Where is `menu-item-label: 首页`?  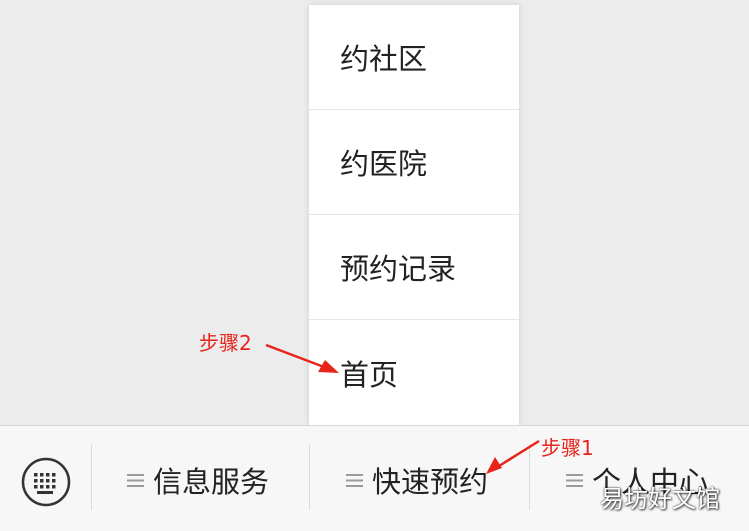
menu-item-label: 首页 is located at coordinates (369, 374).